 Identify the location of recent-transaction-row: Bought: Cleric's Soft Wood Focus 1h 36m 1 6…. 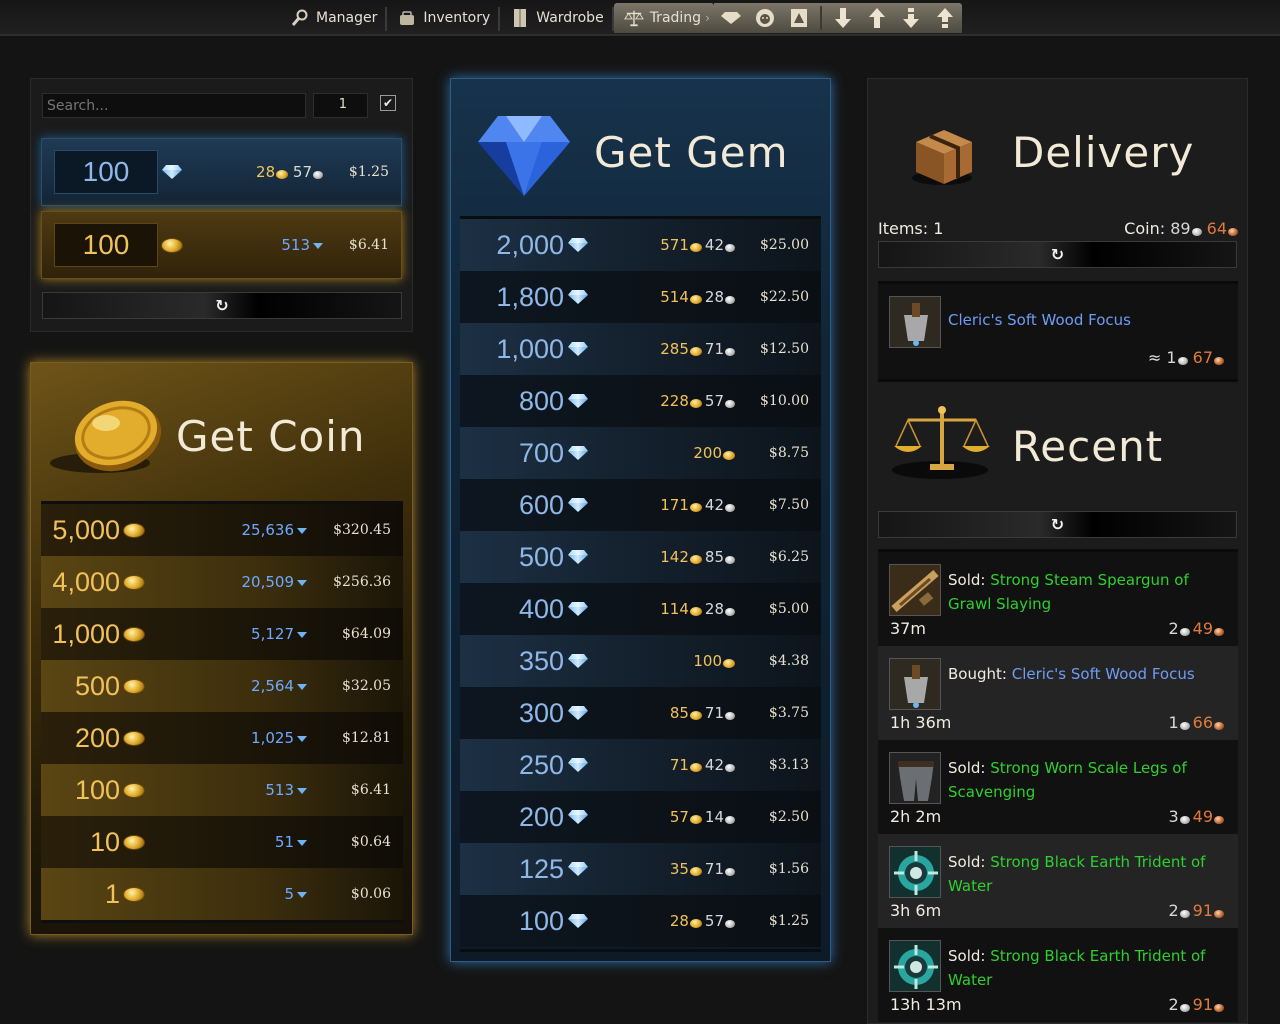
(1058, 693).